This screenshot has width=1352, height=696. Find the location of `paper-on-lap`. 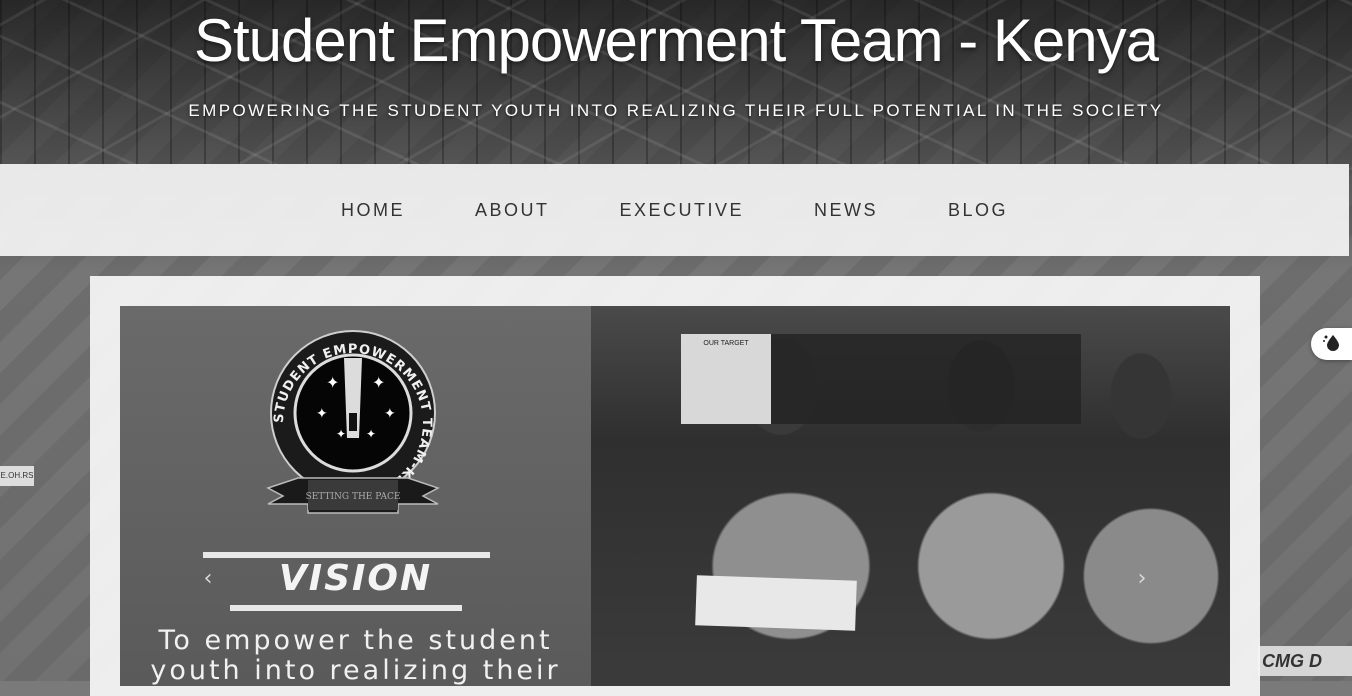

paper-on-lap is located at coordinates (776, 603).